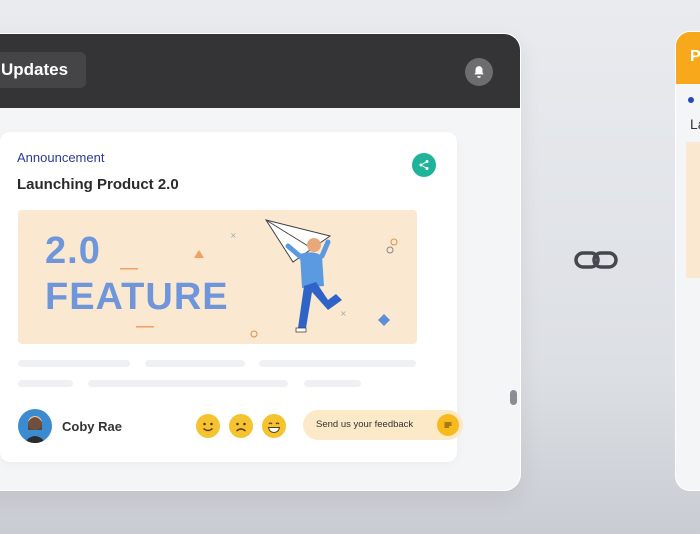 The width and height of the screenshot is (700, 534). What do you see at coordinates (208, 426) in the screenshot?
I see `happy-emoji-icon` at bounding box center [208, 426].